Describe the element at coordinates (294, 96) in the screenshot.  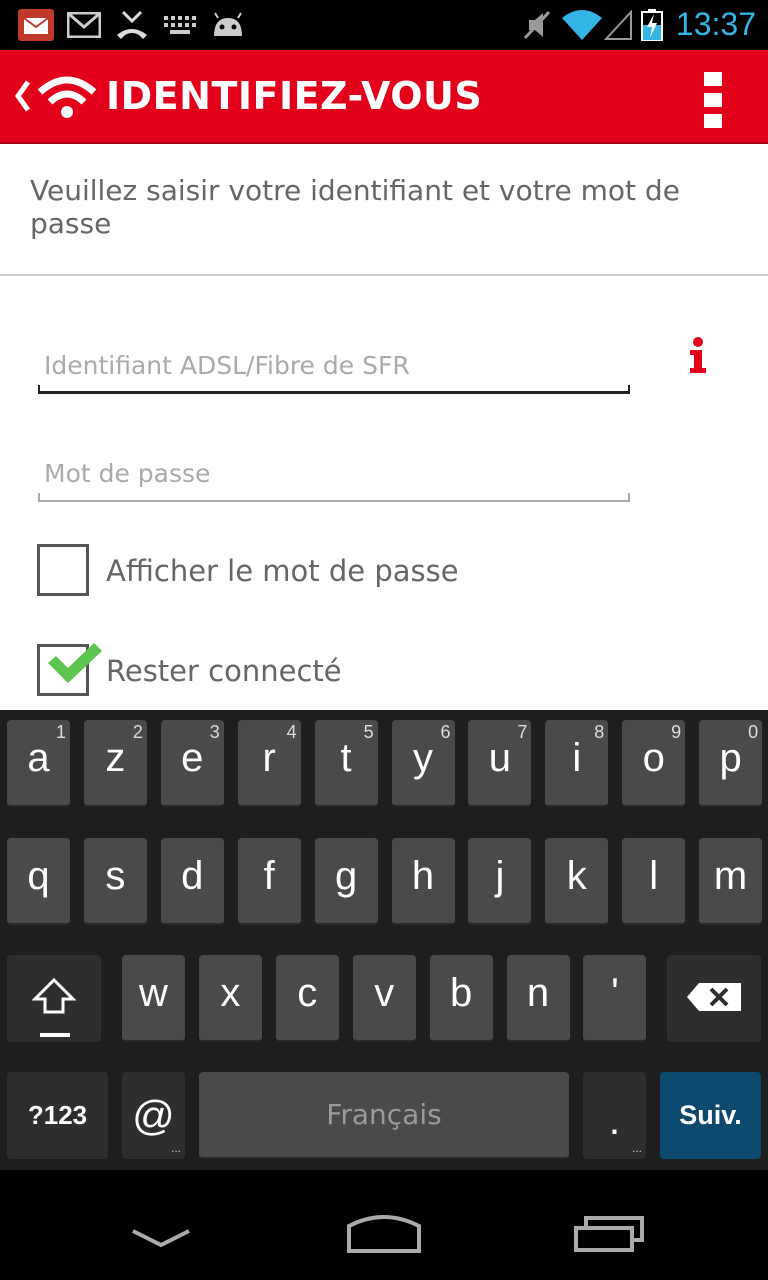
I see `page-title: IDENTIFIEZ-VOUS` at that location.